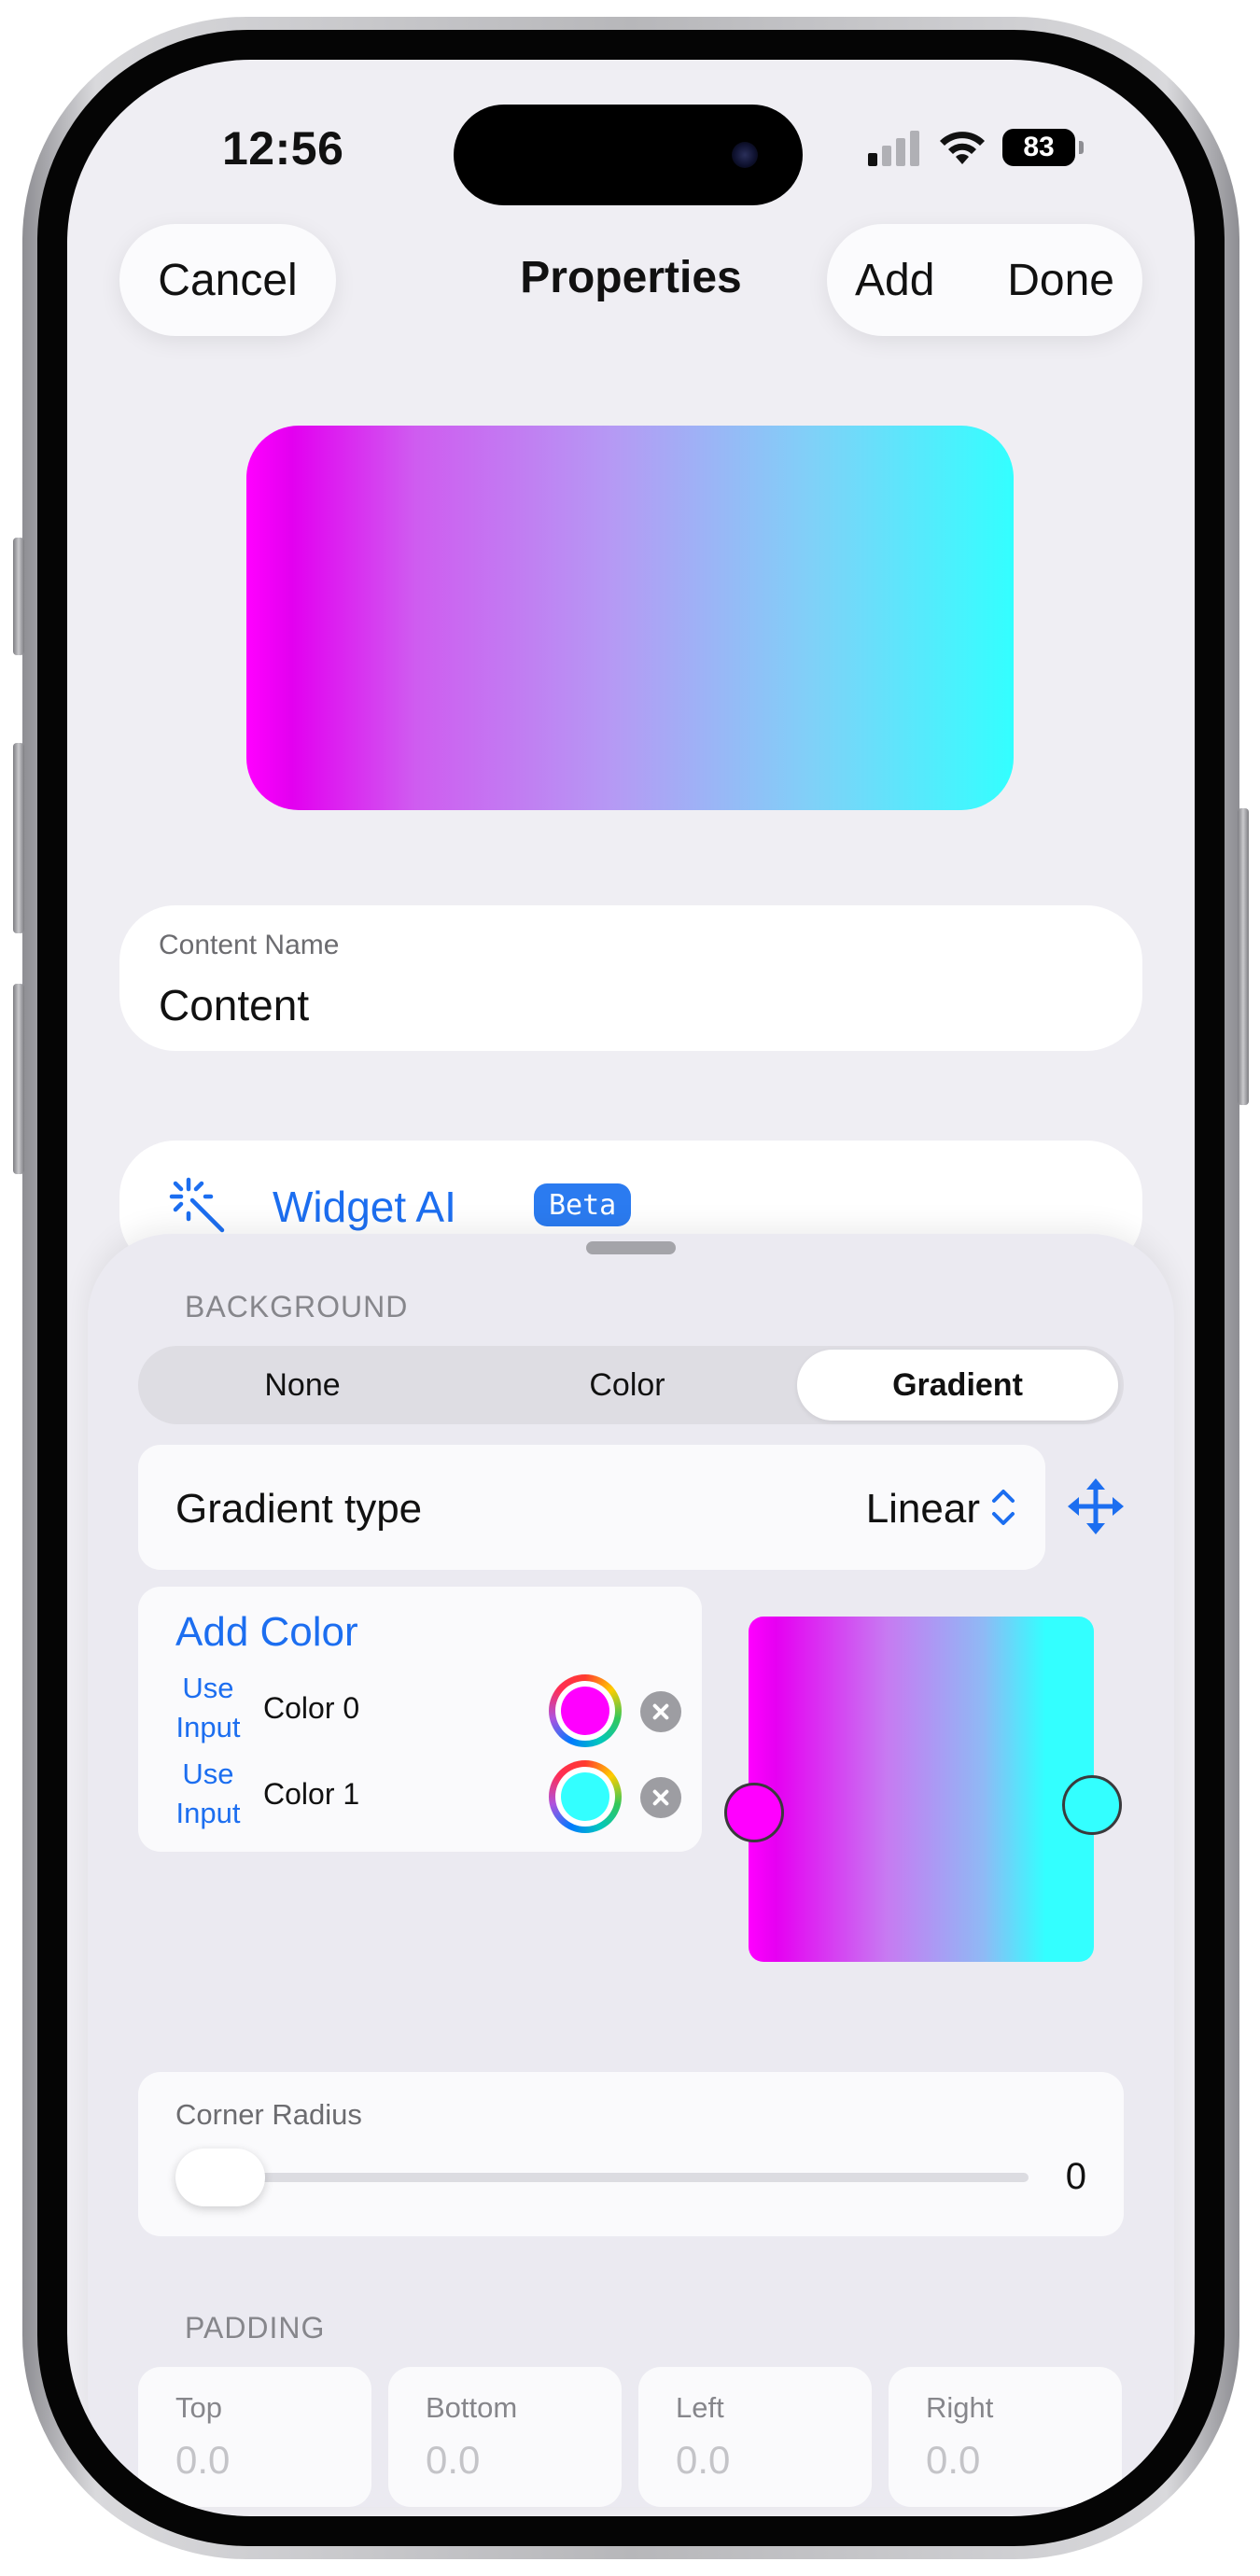 The width and height of the screenshot is (1260, 2576). What do you see at coordinates (202, 2460) in the screenshot?
I see `padding-top-input: 0.0` at bounding box center [202, 2460].